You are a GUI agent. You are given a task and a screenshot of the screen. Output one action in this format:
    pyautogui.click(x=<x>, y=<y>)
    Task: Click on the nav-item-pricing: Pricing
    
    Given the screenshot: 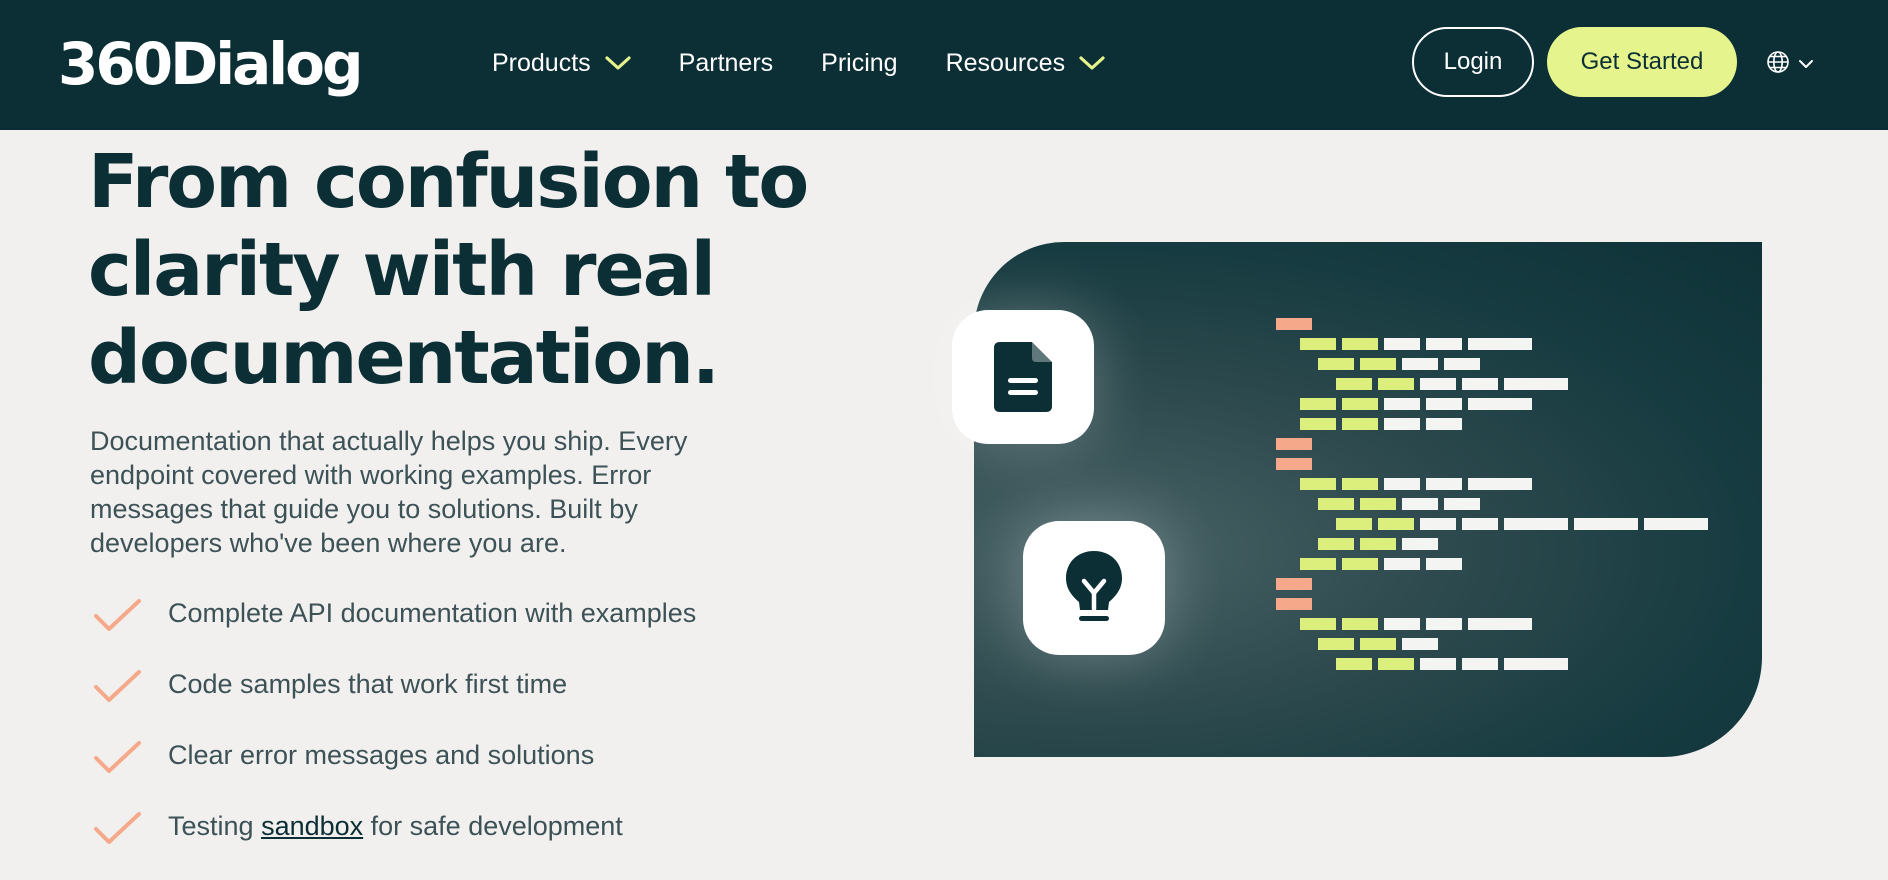 What is the action you would take?
    pyautogui.click(x=859, y=63)
    